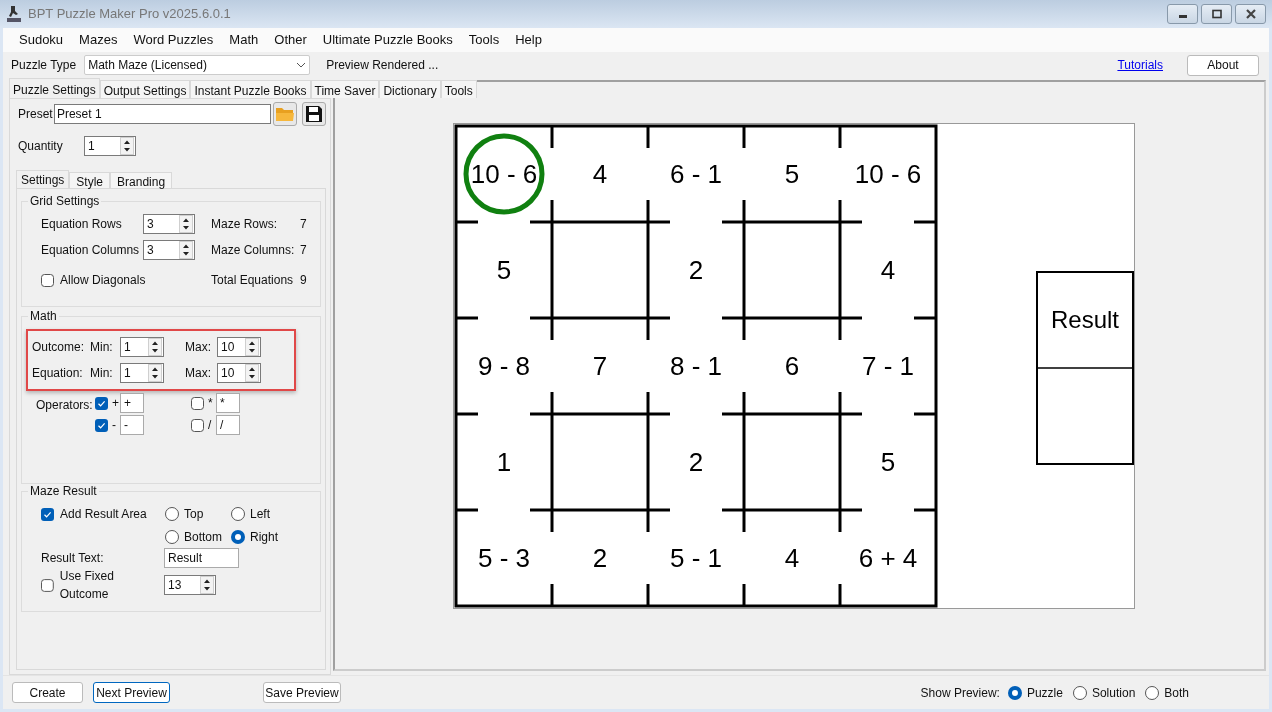 This screenshot has width=1272, height=712. Describe the element at coordinates (1216, 14) in the screenshot. I see `maximize-button` at that location.